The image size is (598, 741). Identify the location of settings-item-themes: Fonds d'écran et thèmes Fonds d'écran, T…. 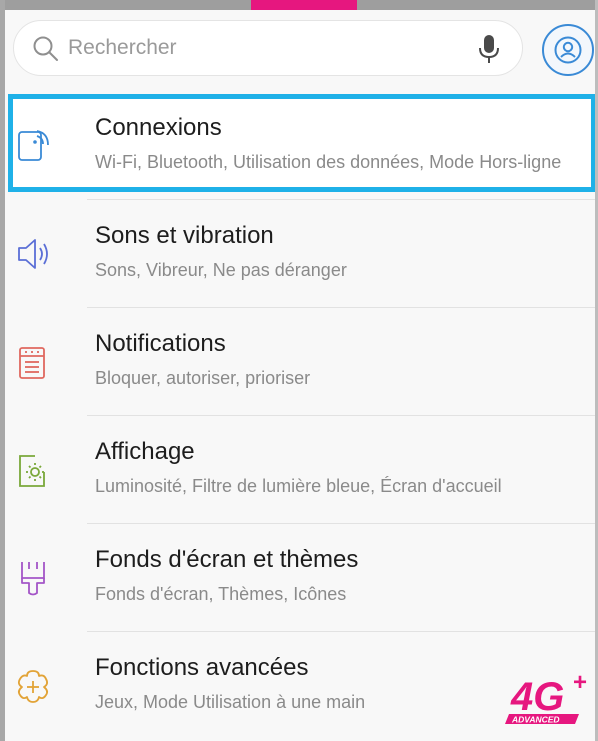
(300, 578).